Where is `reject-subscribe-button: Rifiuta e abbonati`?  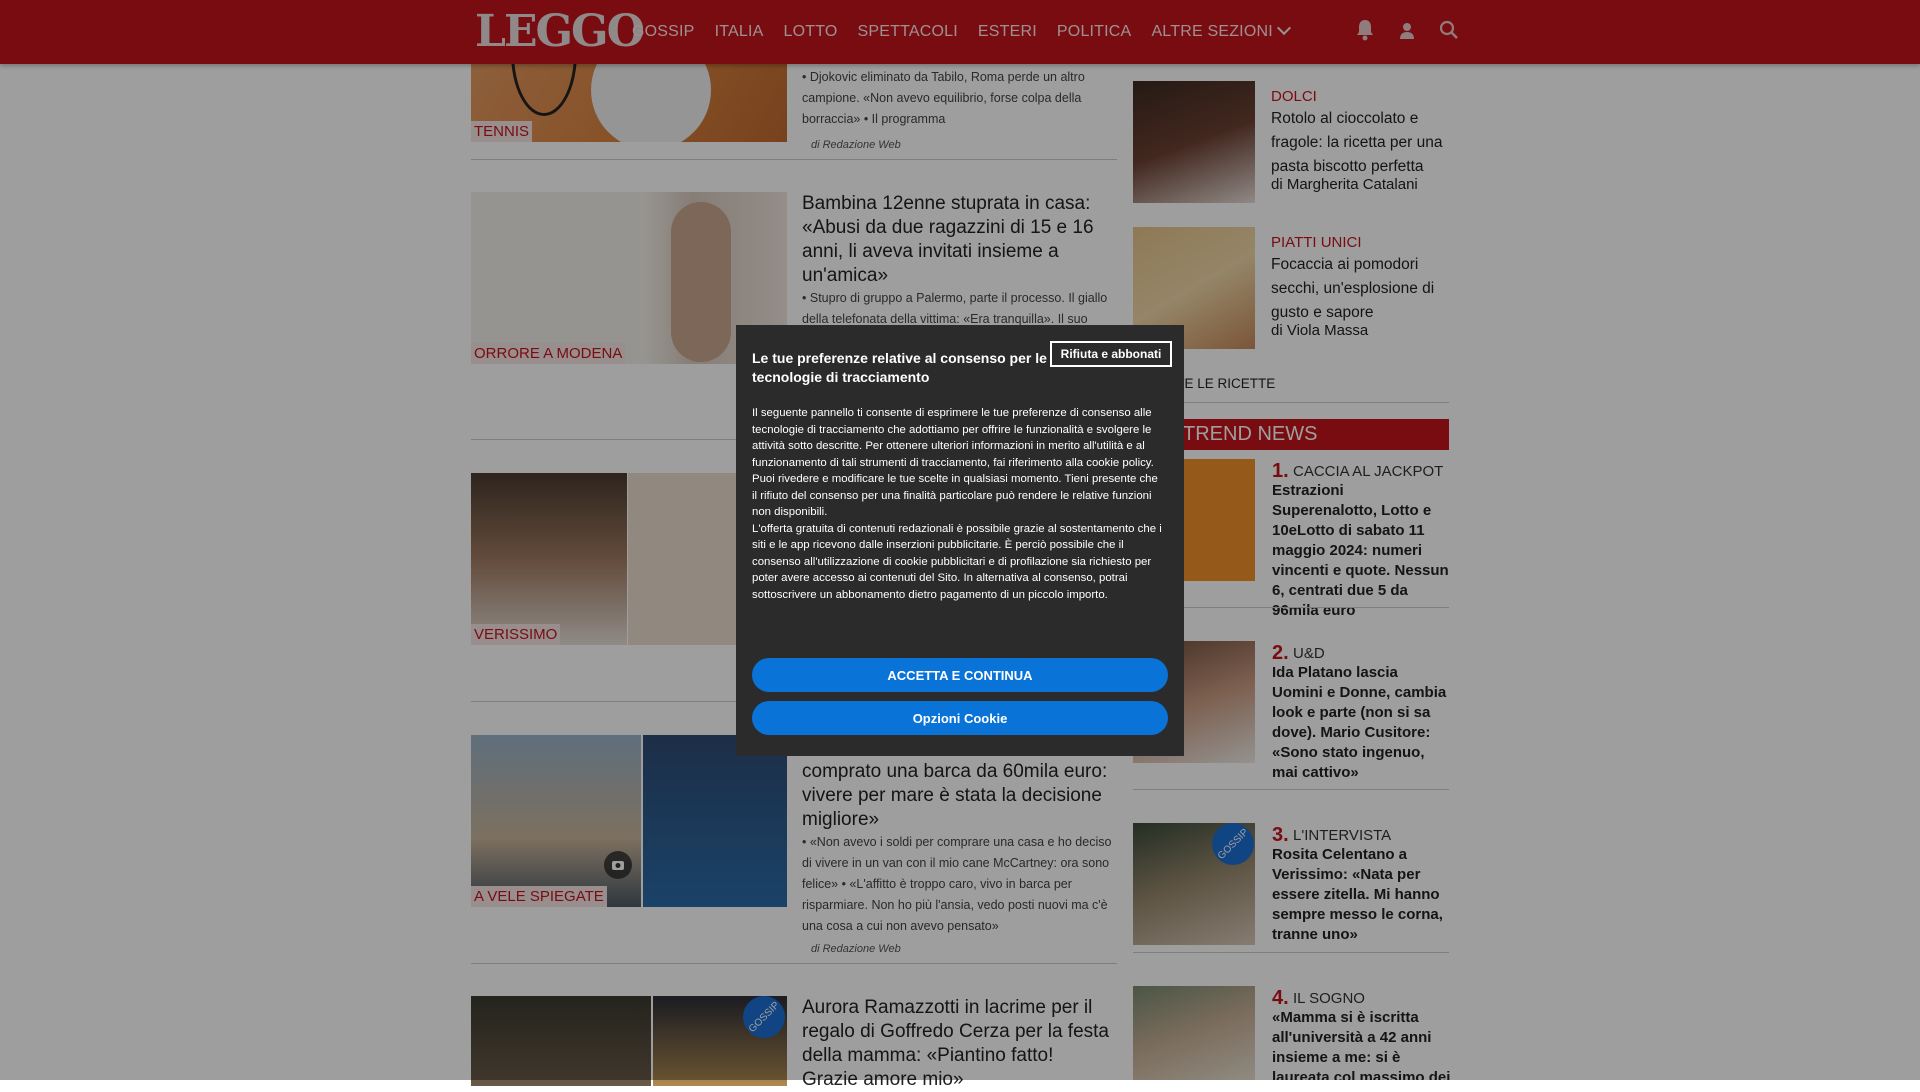
reject-subscribe-button: Rifiuta e abbonati is located at coordinates (1111, 354).